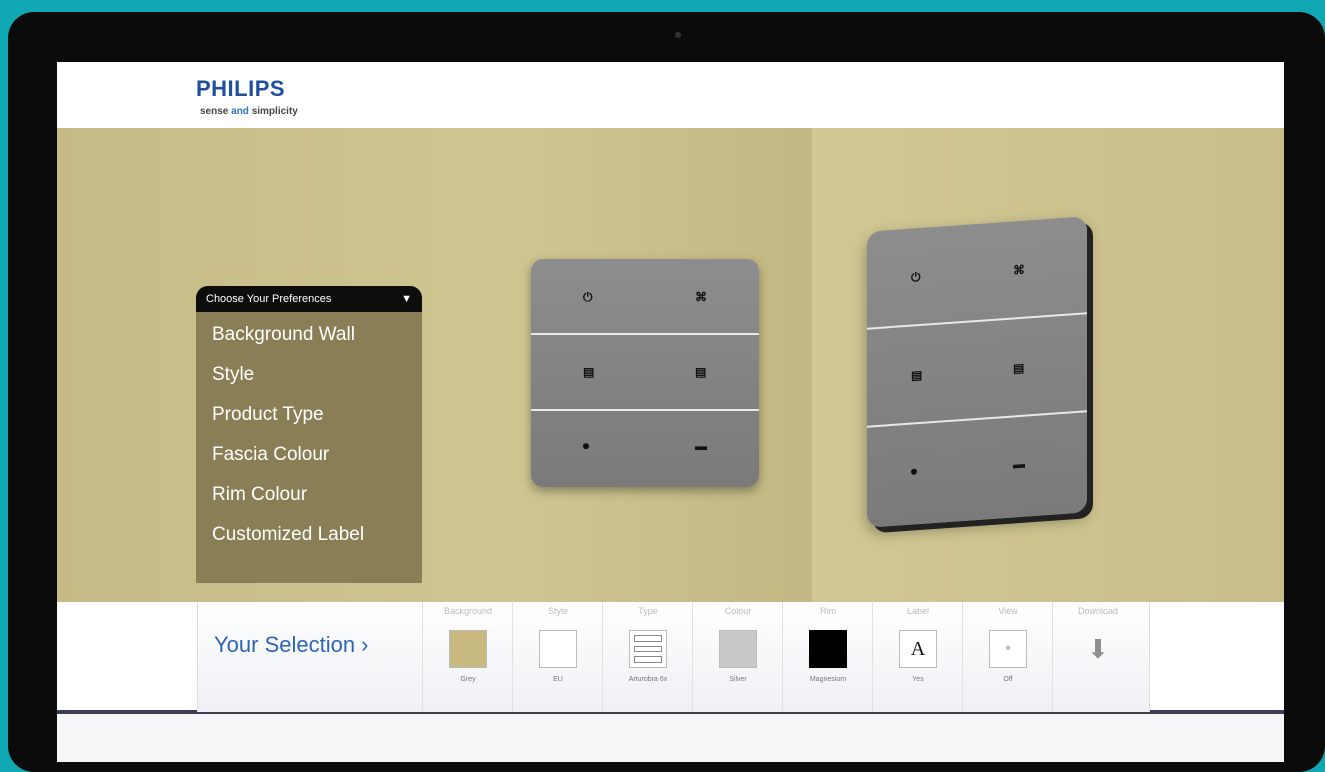 This screenshot has width=1325, height=772. What do you see at coordinates (648, 649) in the screenshot?
I see `swatch-type` at bounding box center [648, 649].